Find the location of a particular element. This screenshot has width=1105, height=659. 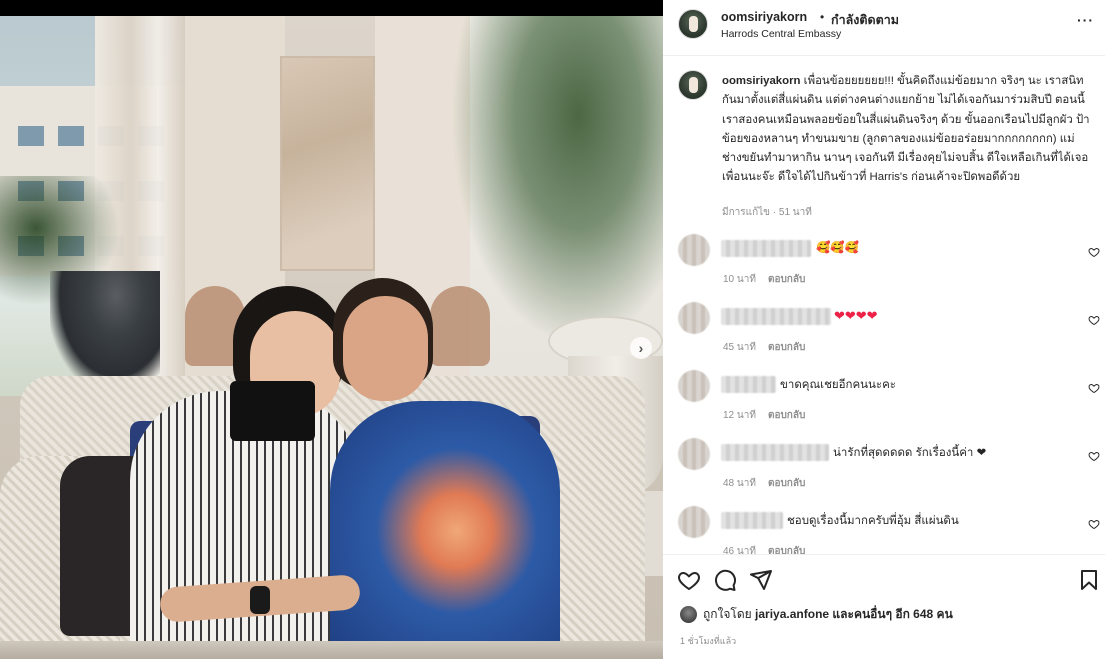

comment-bubble-icon is located at coordinates (725, 580).